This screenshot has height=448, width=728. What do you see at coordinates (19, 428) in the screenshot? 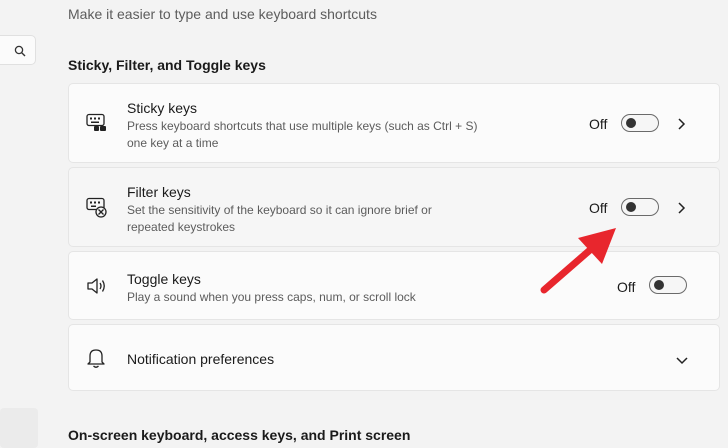
I see `nav-item-partial` at bounding box center [19, 428].